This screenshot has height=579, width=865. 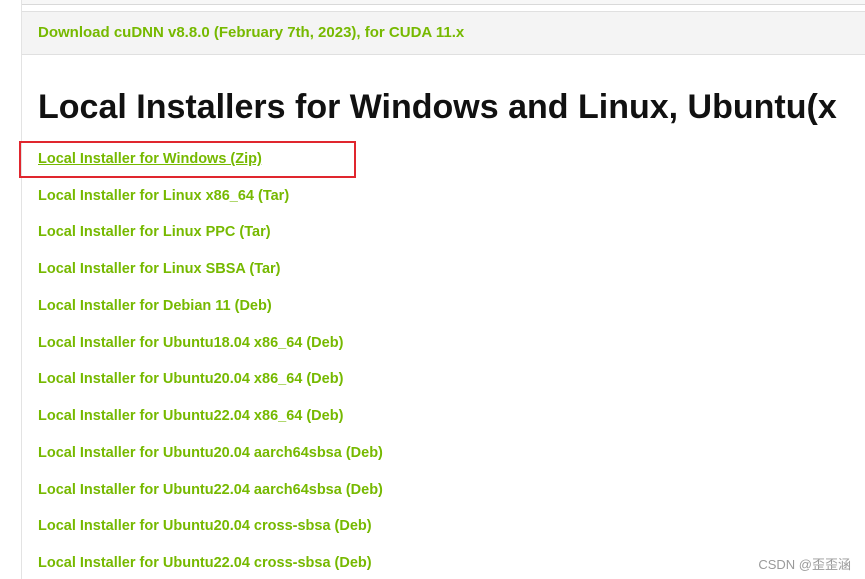 I want to click on list-item: Local Installer for Windows (Zip), so click(x=150, y=159).